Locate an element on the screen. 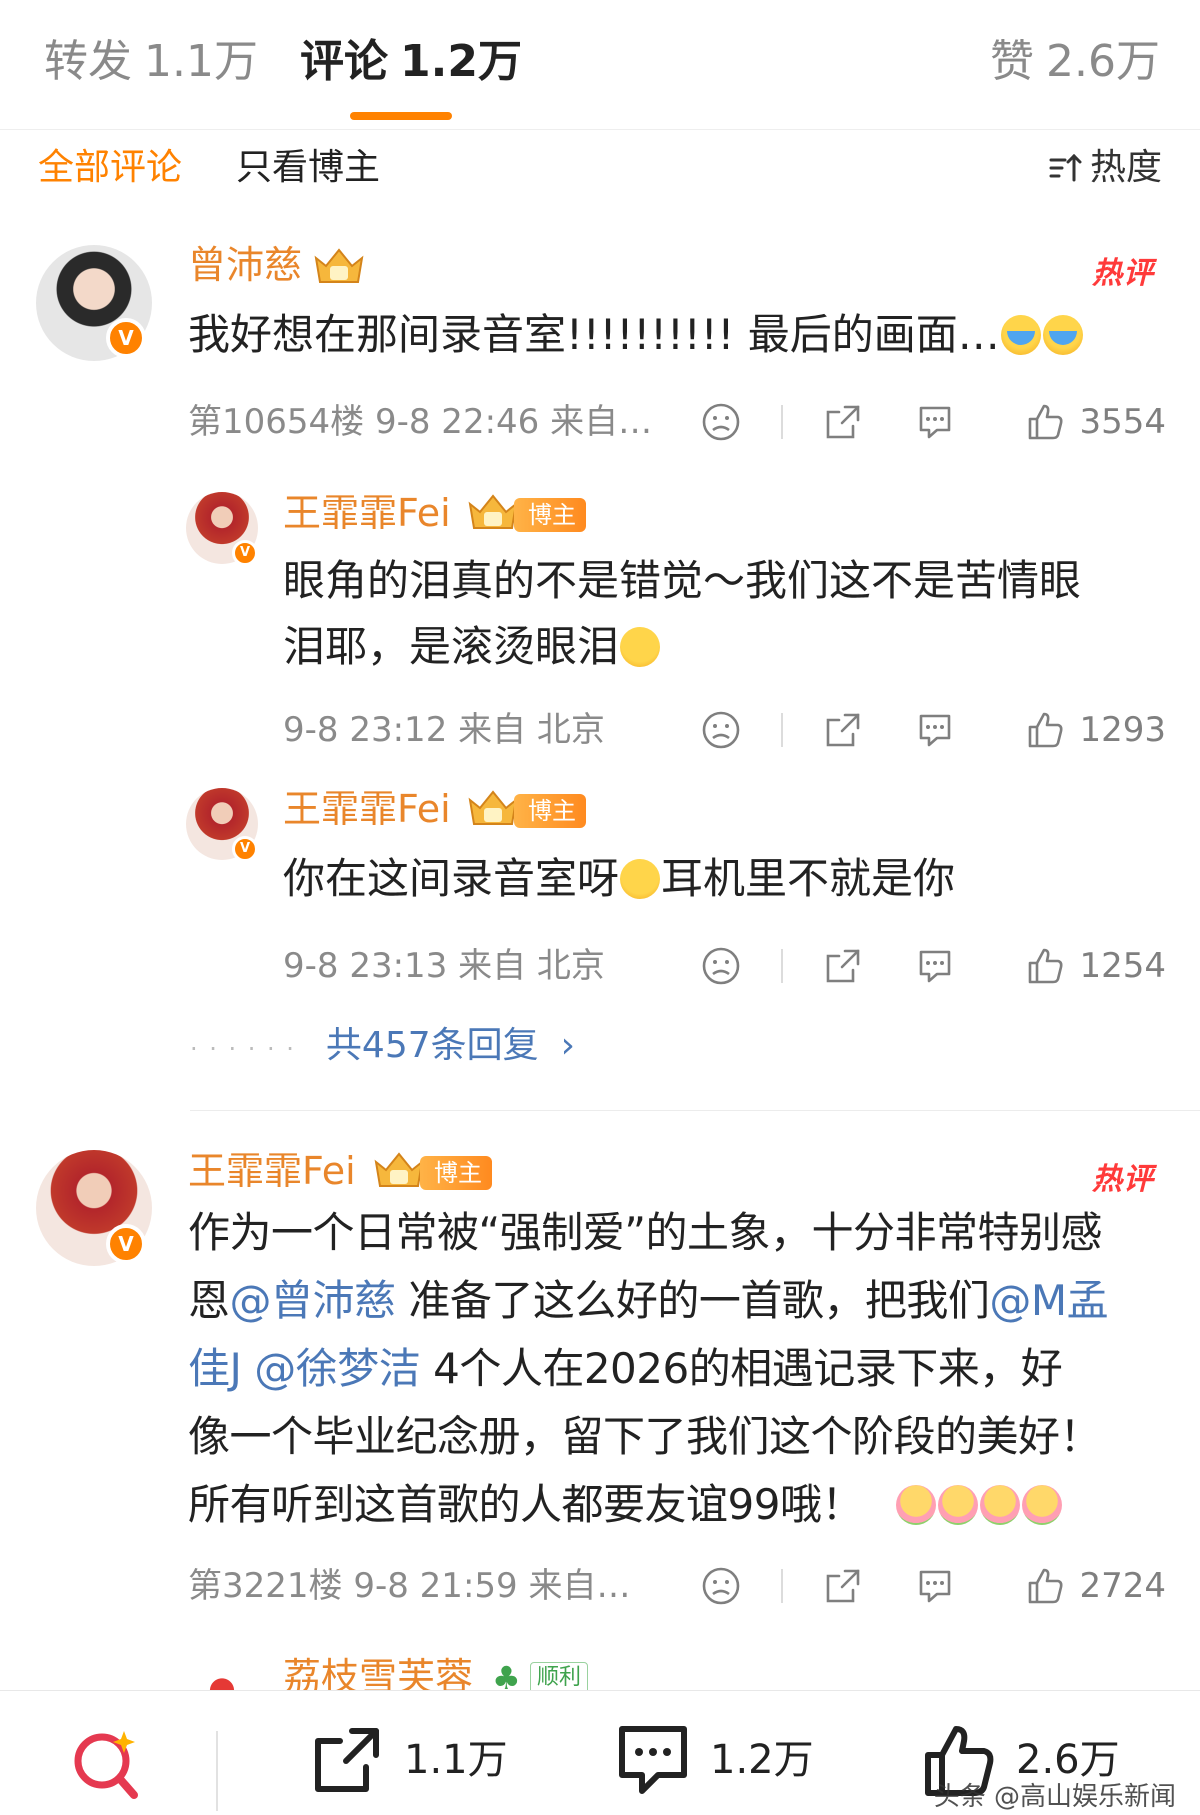 This screenshot has width=1200, height=1815. comment-count: 1.2万 is located at coordinates (762, 1760).